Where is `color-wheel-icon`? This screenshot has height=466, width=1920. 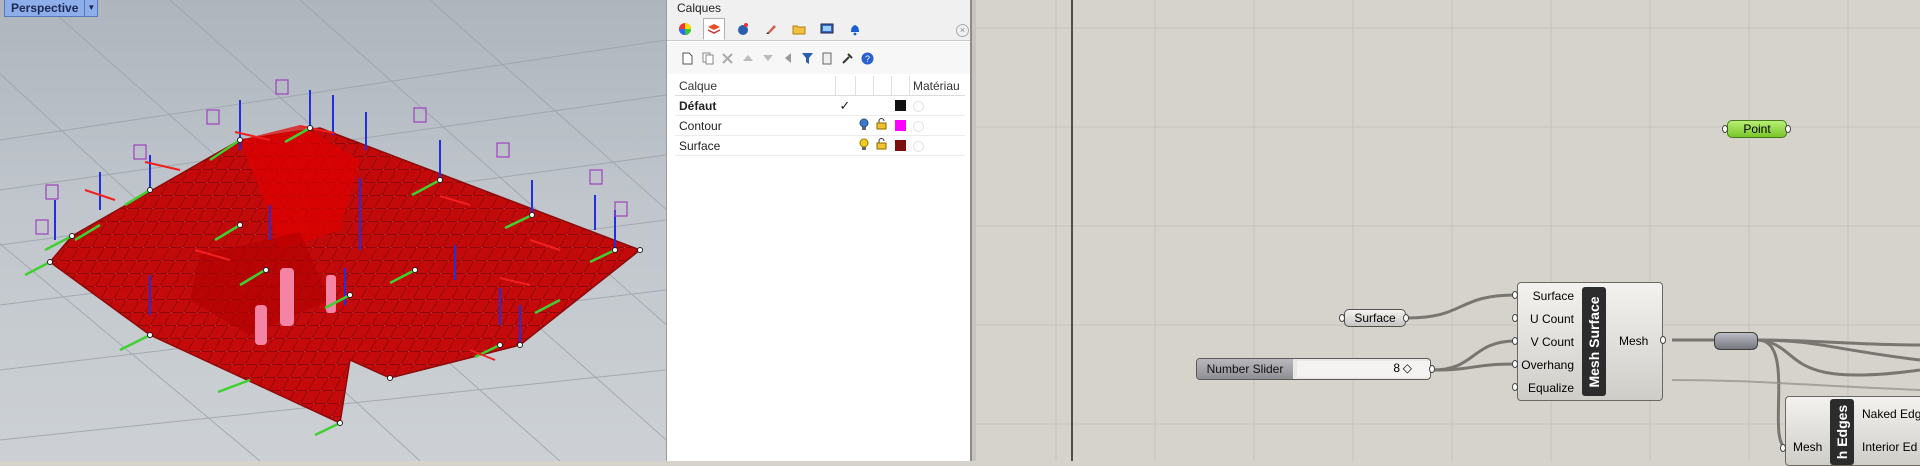 color-wheel-icon is located at coordinates (685, 29).